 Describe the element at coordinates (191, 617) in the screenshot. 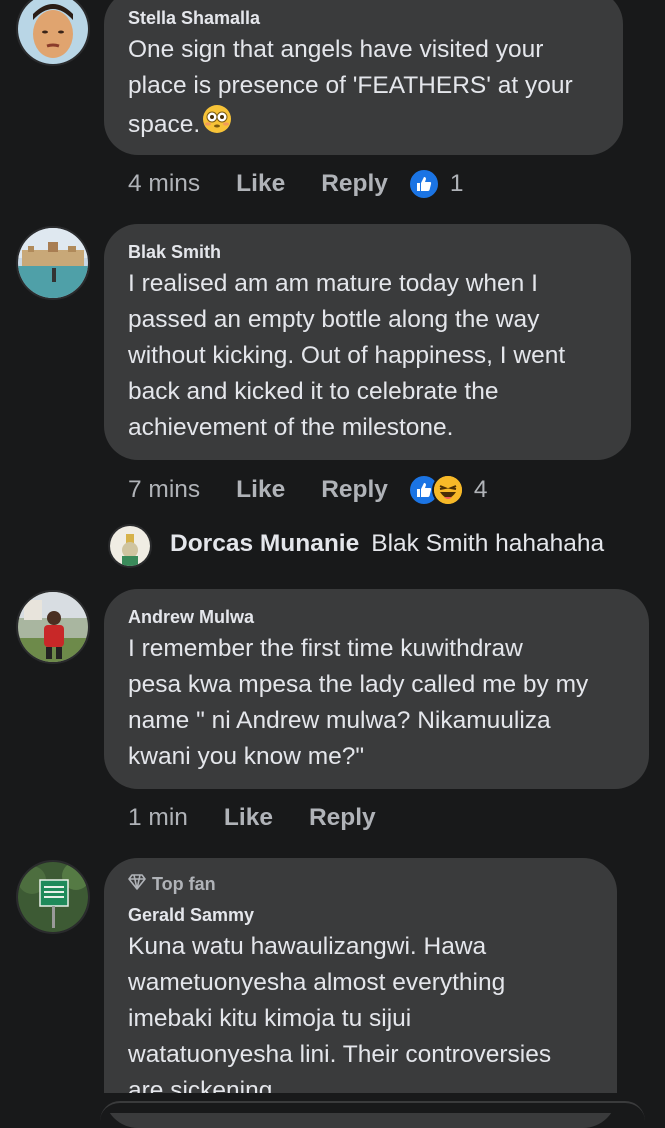

I see `comment-author: Andrew Mulwa` at that location.